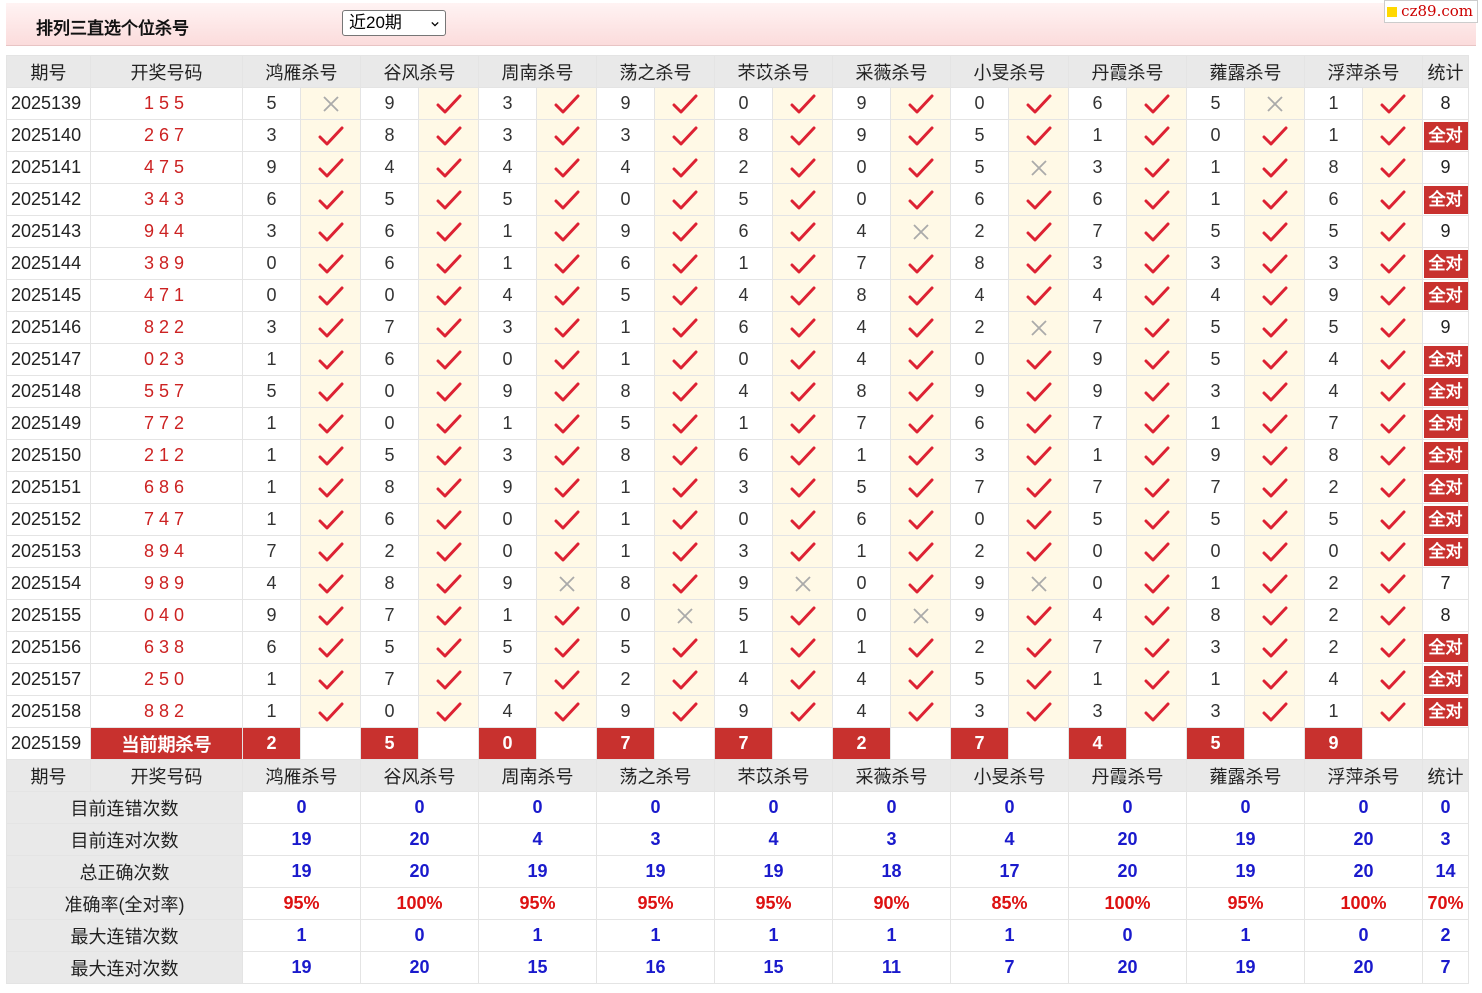 This screenshot has width=1482, height=993. I want to click on summary-value: 95%, so click(773, 903).